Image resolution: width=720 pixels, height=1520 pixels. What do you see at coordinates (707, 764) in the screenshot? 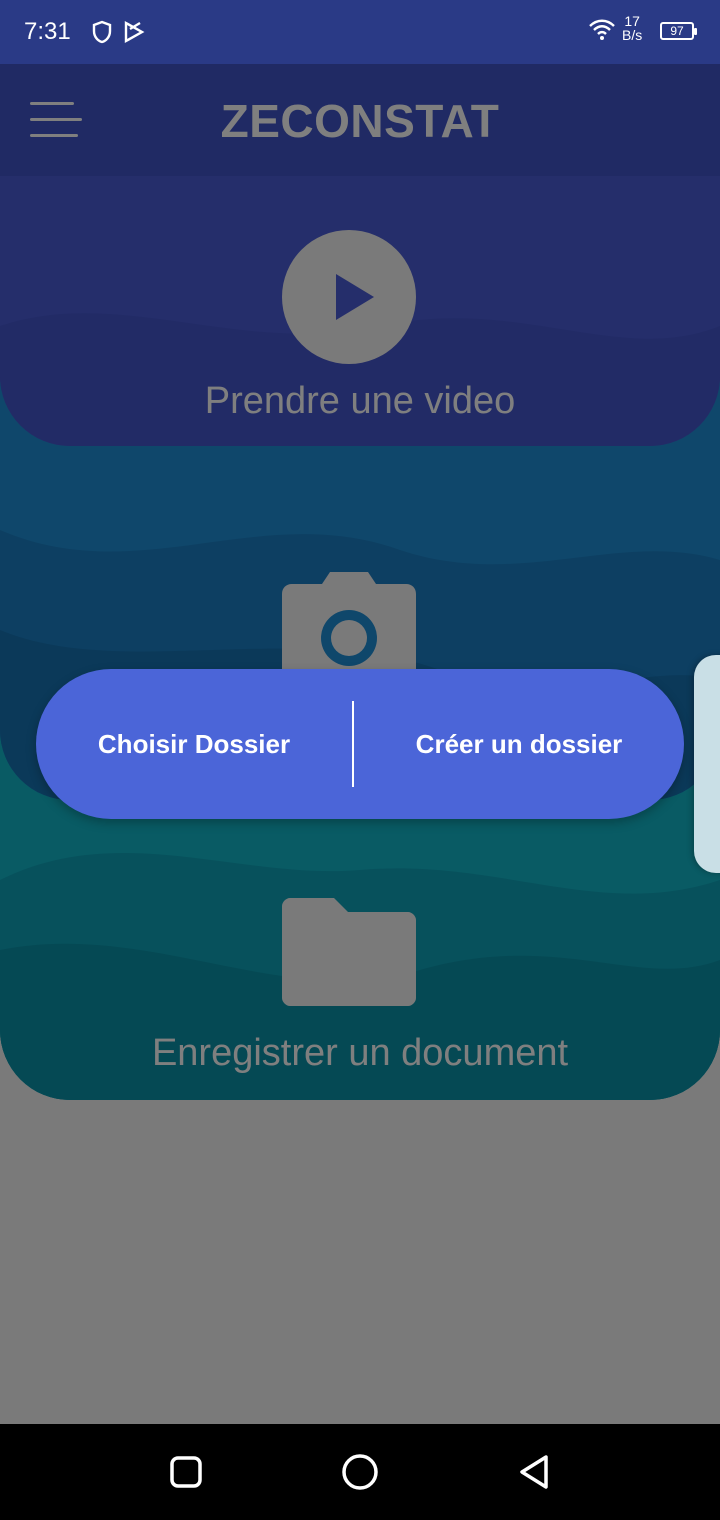
I see `side-panel-handle` at bounding box center [707, 764].